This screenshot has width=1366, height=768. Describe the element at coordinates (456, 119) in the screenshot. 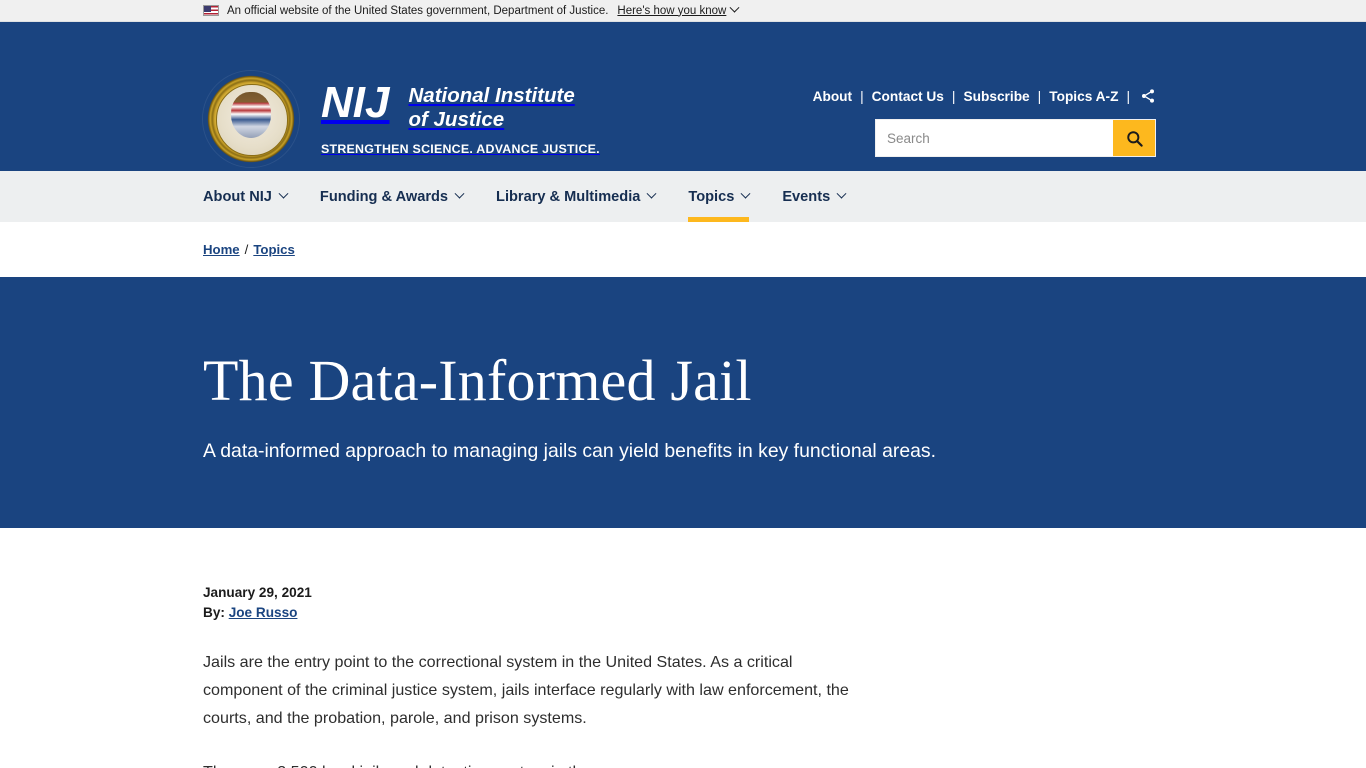

I see `nij-name-line2: of Justice` at that location.